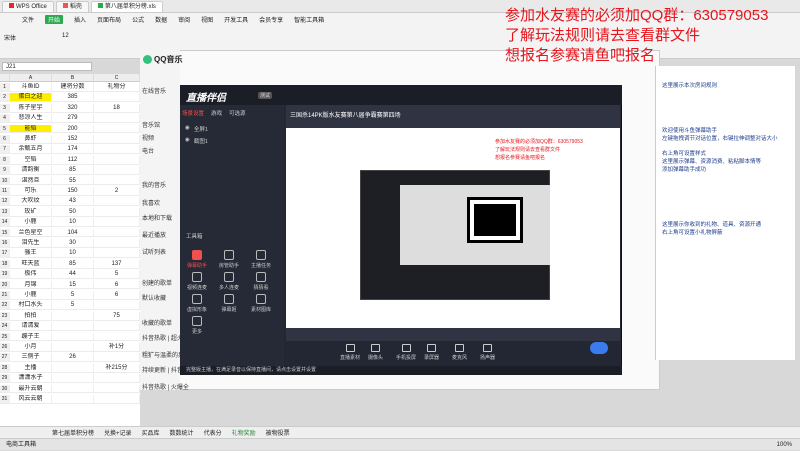  I want to click on tool-button: 弹幕姬, so click(229, 303).